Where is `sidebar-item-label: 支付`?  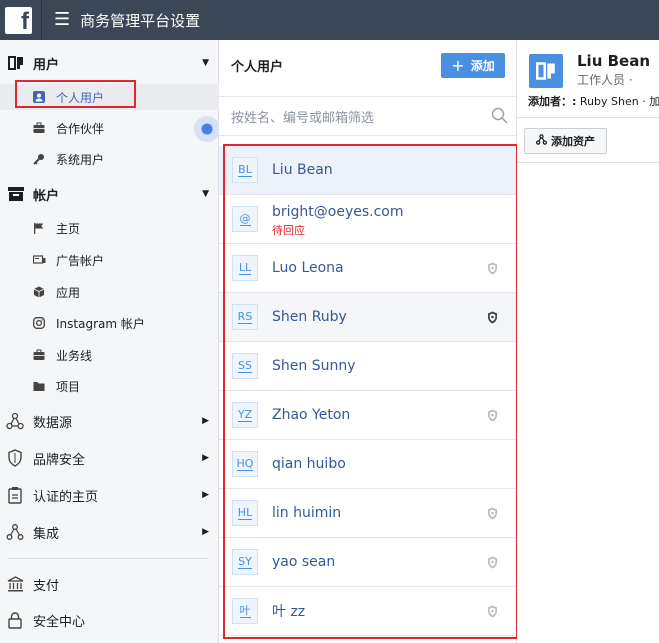
sidebar-item-label: 支付 is located at coordinates (46, 586).